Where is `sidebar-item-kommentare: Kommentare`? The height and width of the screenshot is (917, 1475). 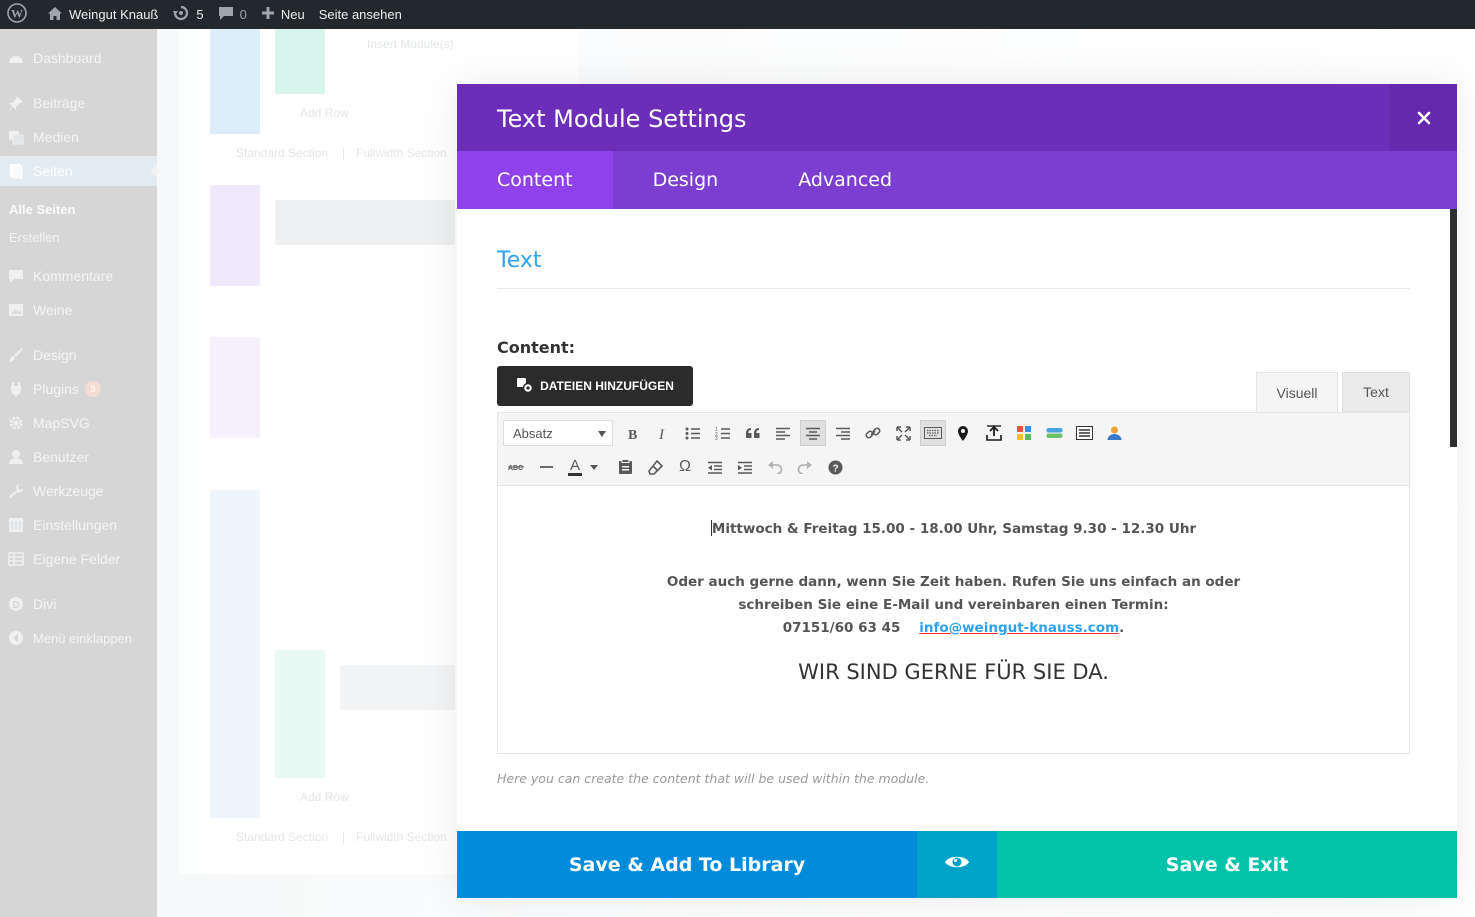 sidebar-item-kommentare: Kommentare is located at coordinates (78, 276).